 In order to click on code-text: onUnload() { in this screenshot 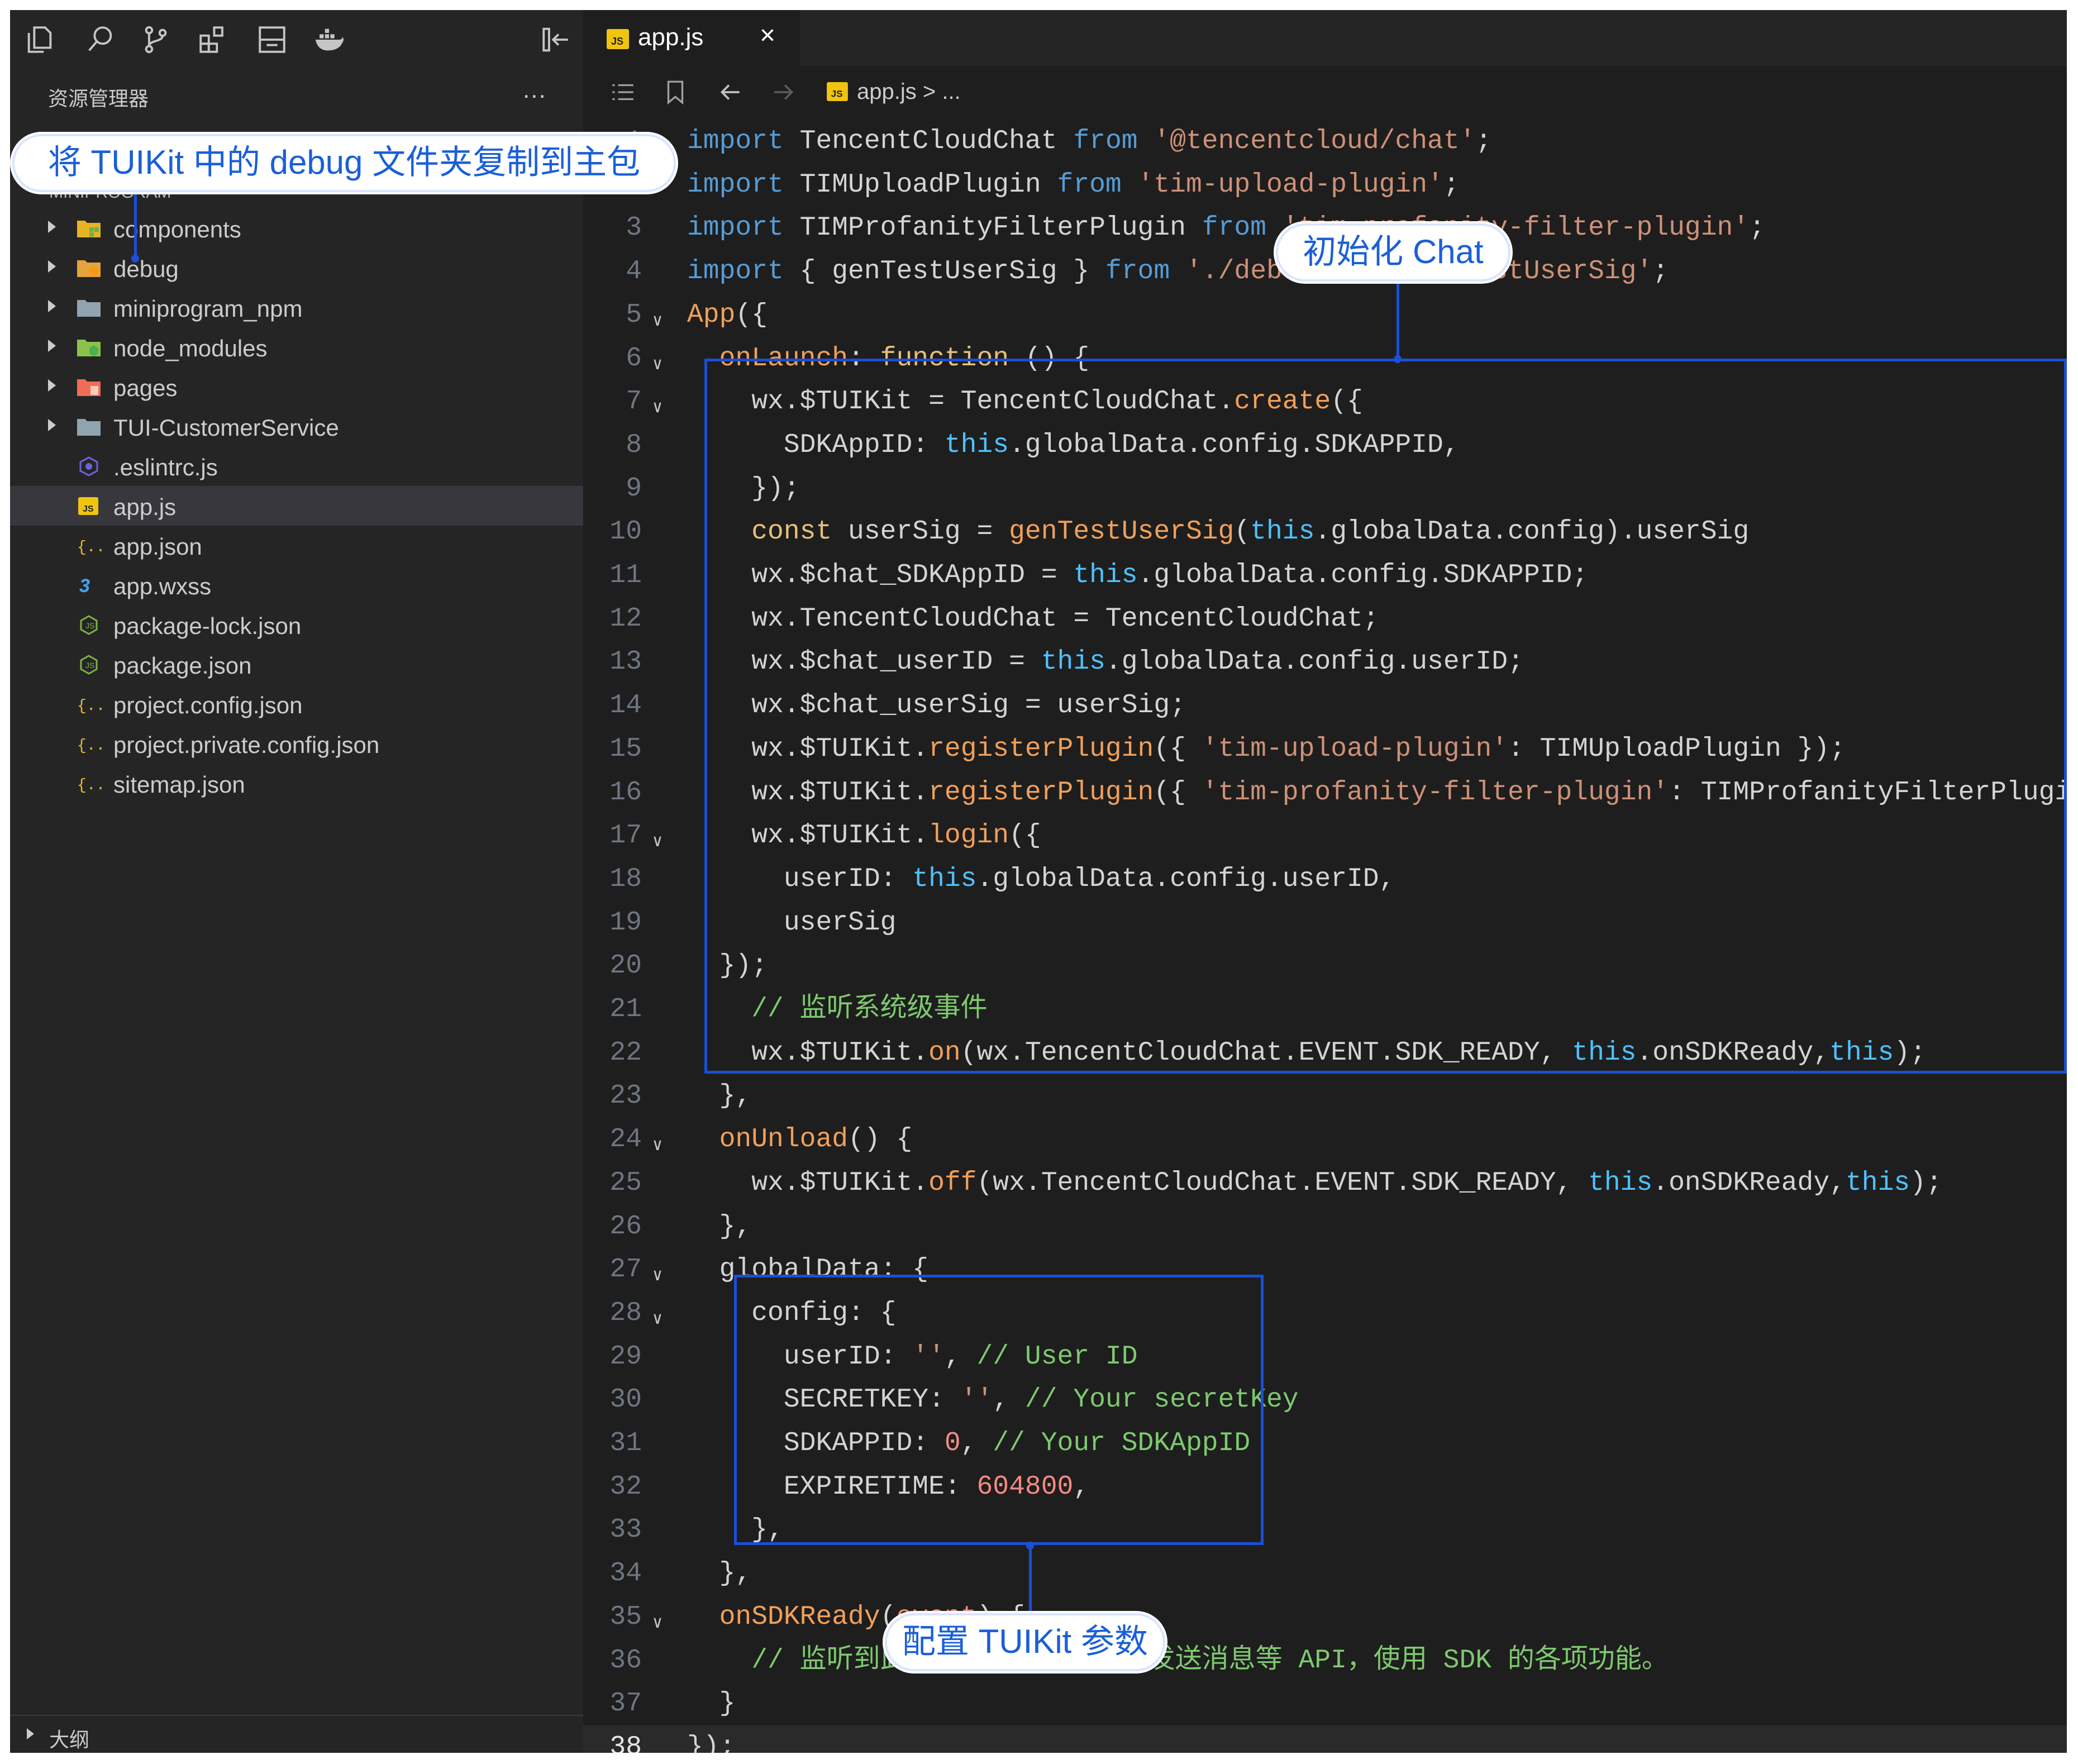, I will do `click(800, 1139)`.